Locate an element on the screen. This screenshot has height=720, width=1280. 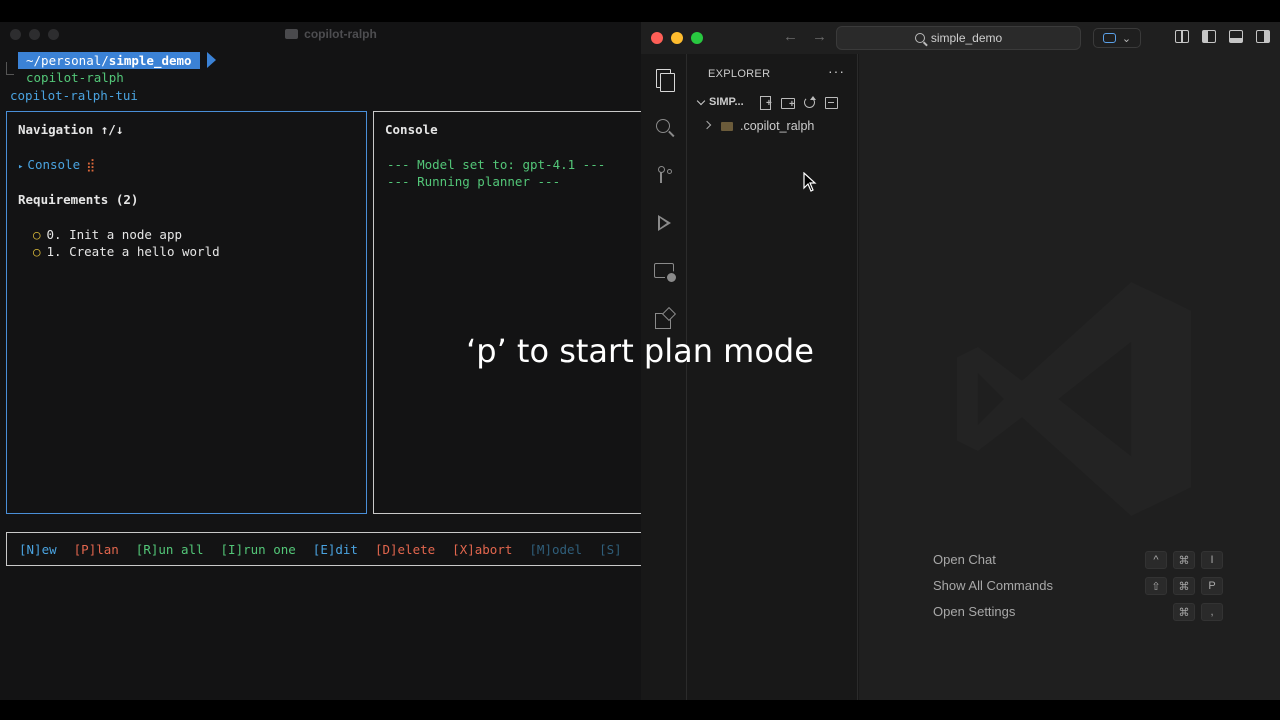
vscode-titlebar: ← → simple_demo ⌄ is located at coordinates (960, 38).